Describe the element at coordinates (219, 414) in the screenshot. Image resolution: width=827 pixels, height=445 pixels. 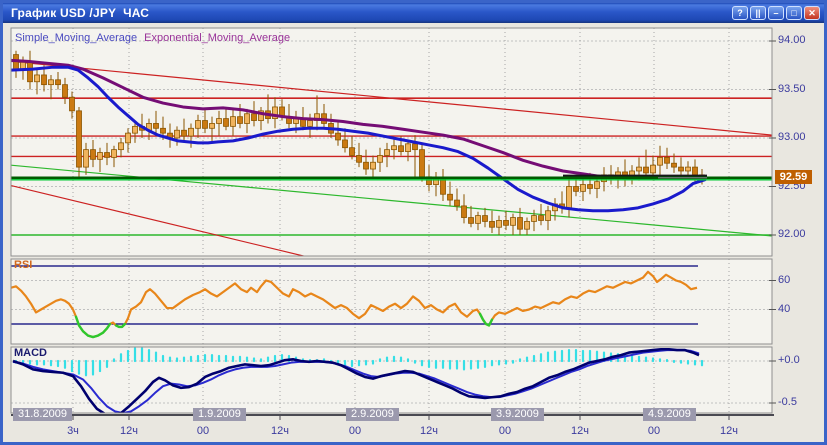
I see `date-badge: 1.9.2009` at that location.